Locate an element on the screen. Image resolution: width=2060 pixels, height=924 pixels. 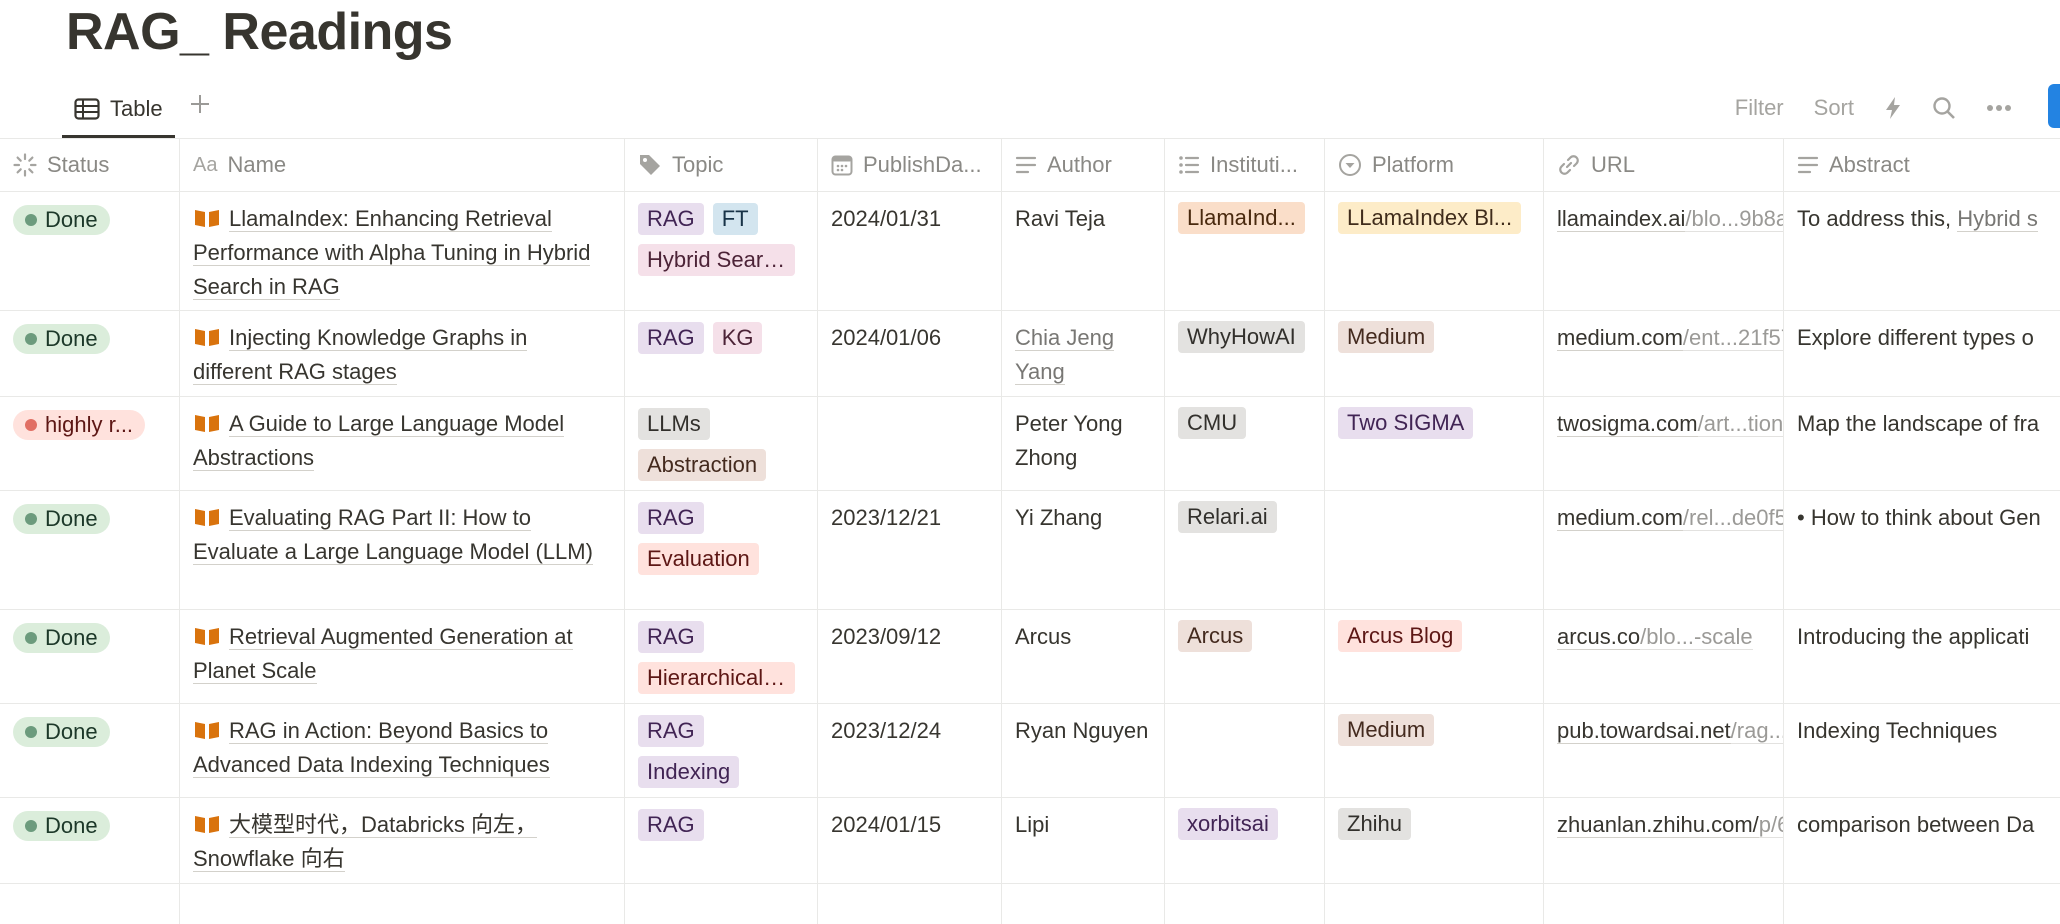
tab-table: Table is located at coordinates (118, 110).